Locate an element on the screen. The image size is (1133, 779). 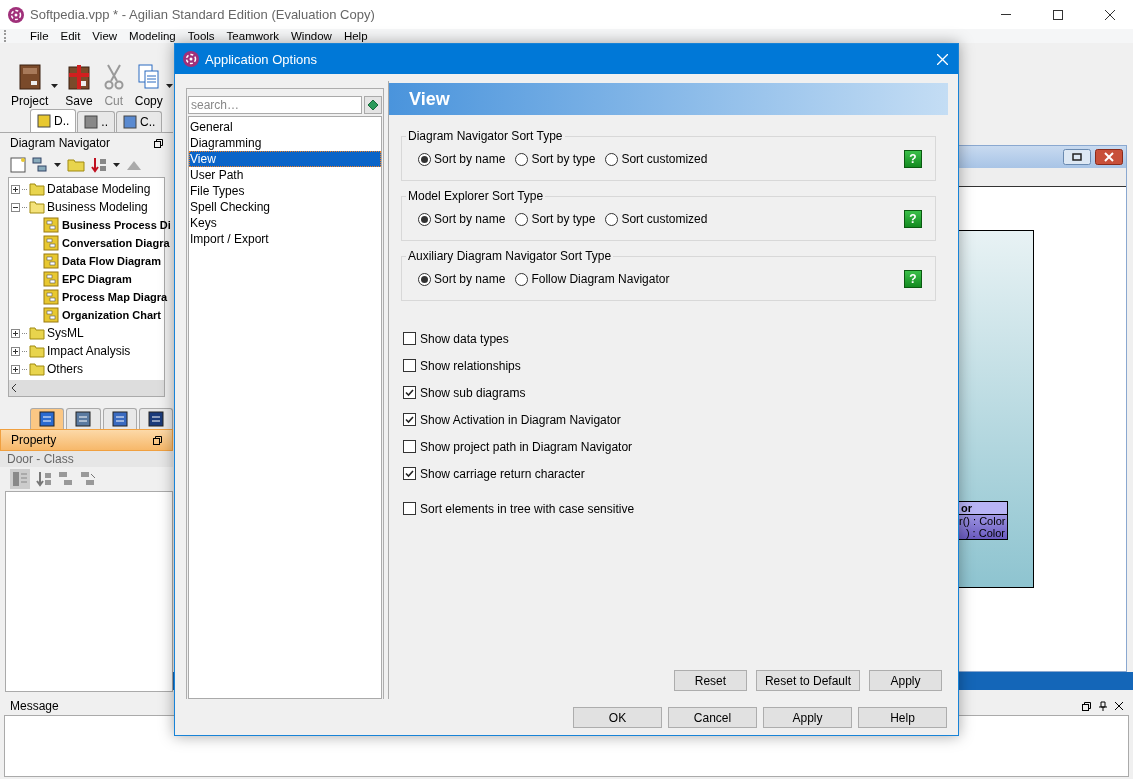
menu-item: Teamwork is located at coordinates (252, 36).